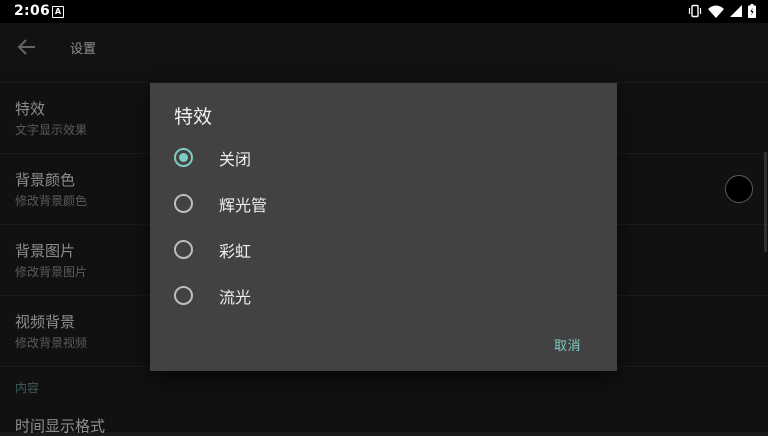 Image resolution: width=768 pixels, height=436 pixels. What do you see at coordinates (383, 157) in the screenshot?
I see `option-off: 关闭` at bounding box center [383, 157].